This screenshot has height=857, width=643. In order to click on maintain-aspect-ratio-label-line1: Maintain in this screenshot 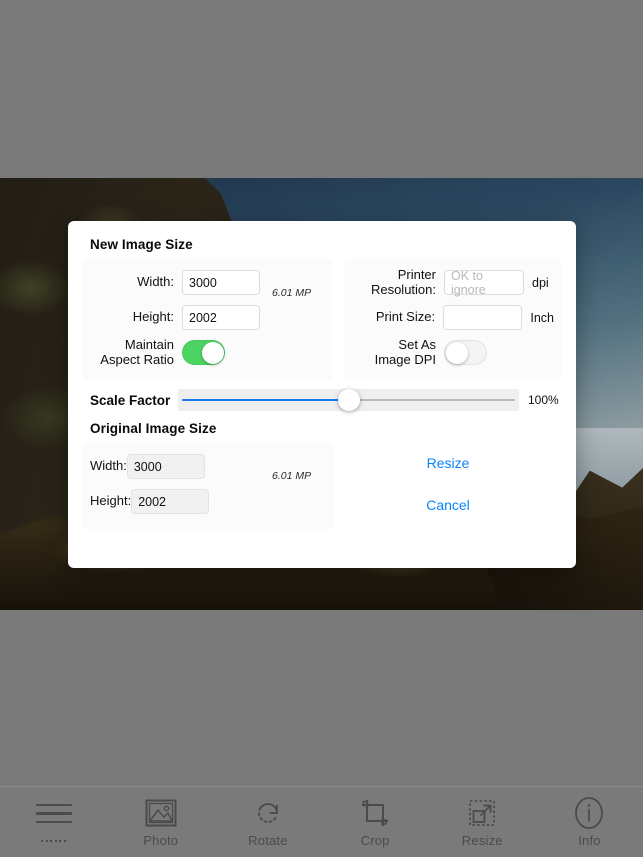, I will do `click(149, 344)`.